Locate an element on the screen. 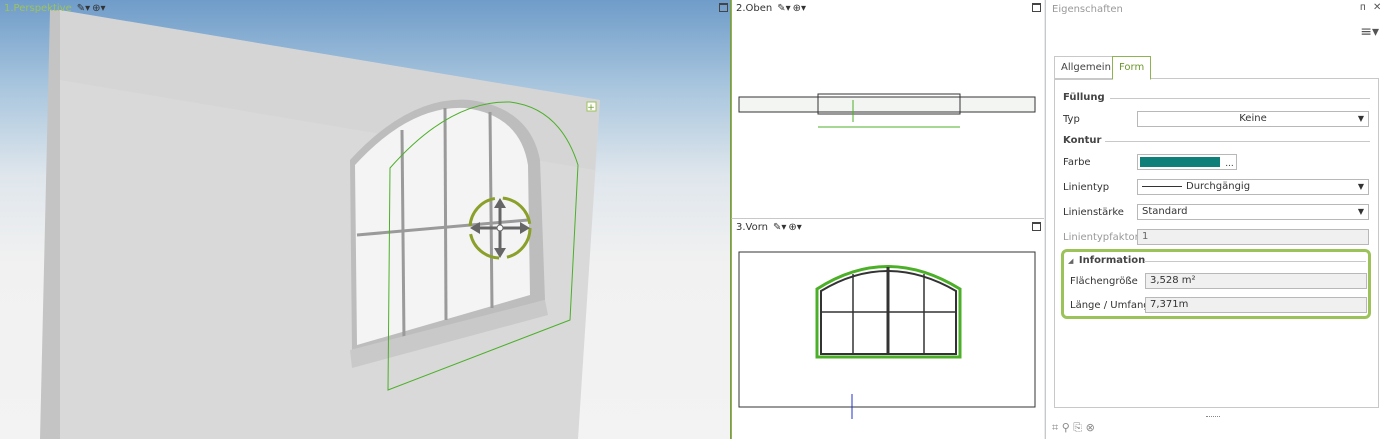 The height and width of the screenshot is (439, 1386). move-gizmo is located at coordinates (500, 228).